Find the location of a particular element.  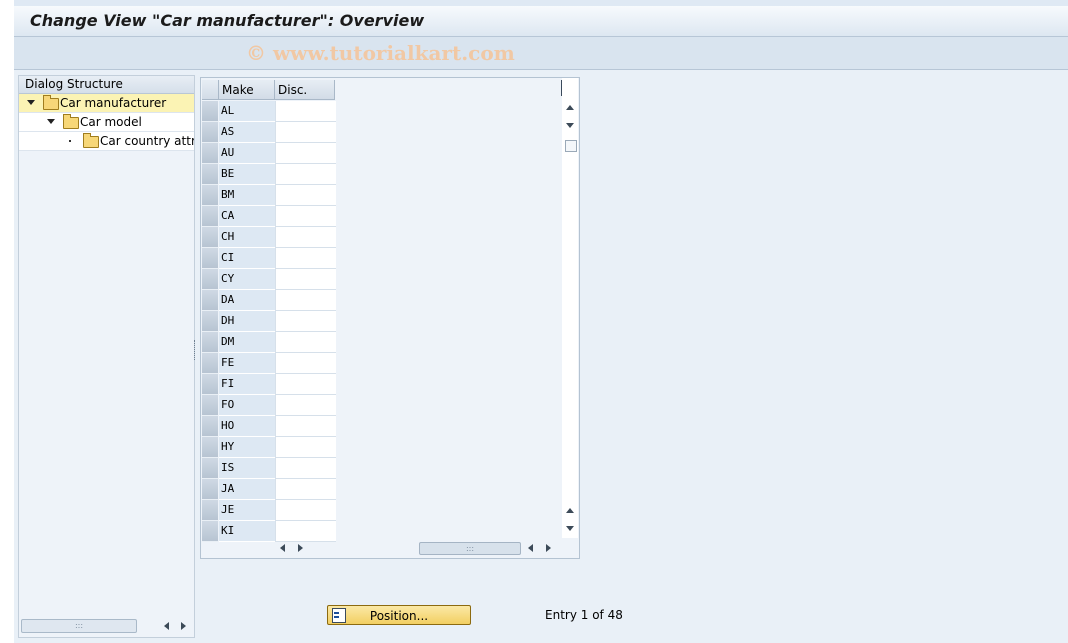

select-all-header is located at coordinates (210, 90).